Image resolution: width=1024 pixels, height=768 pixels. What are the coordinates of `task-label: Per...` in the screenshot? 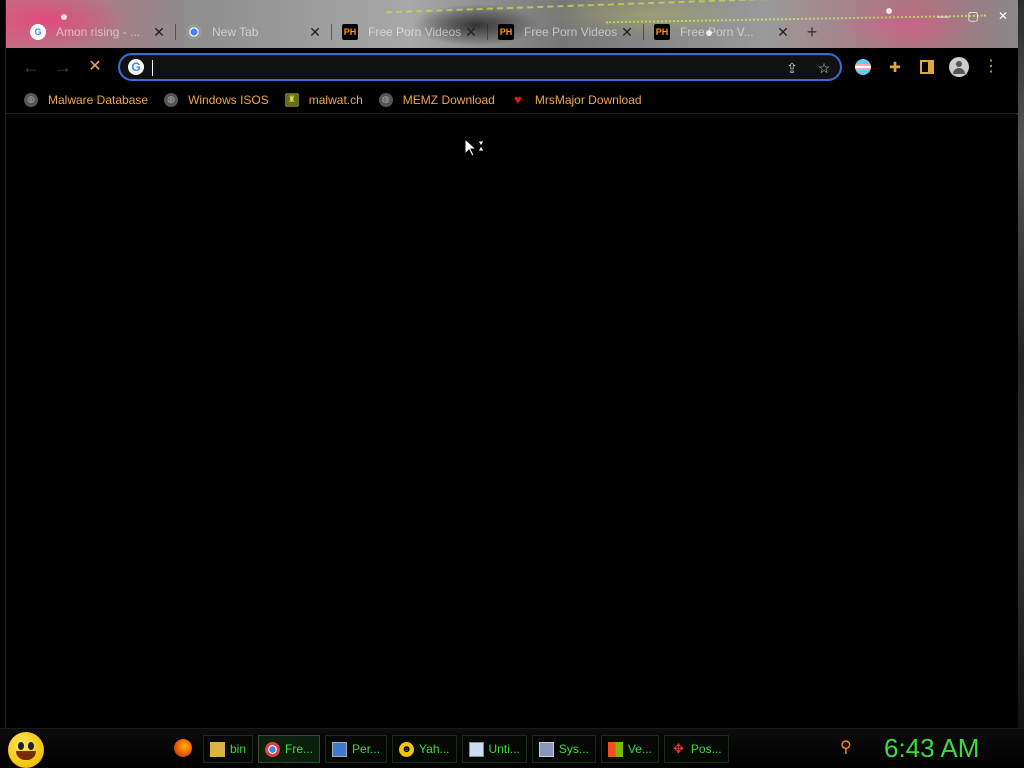 It's located at (366, 749).